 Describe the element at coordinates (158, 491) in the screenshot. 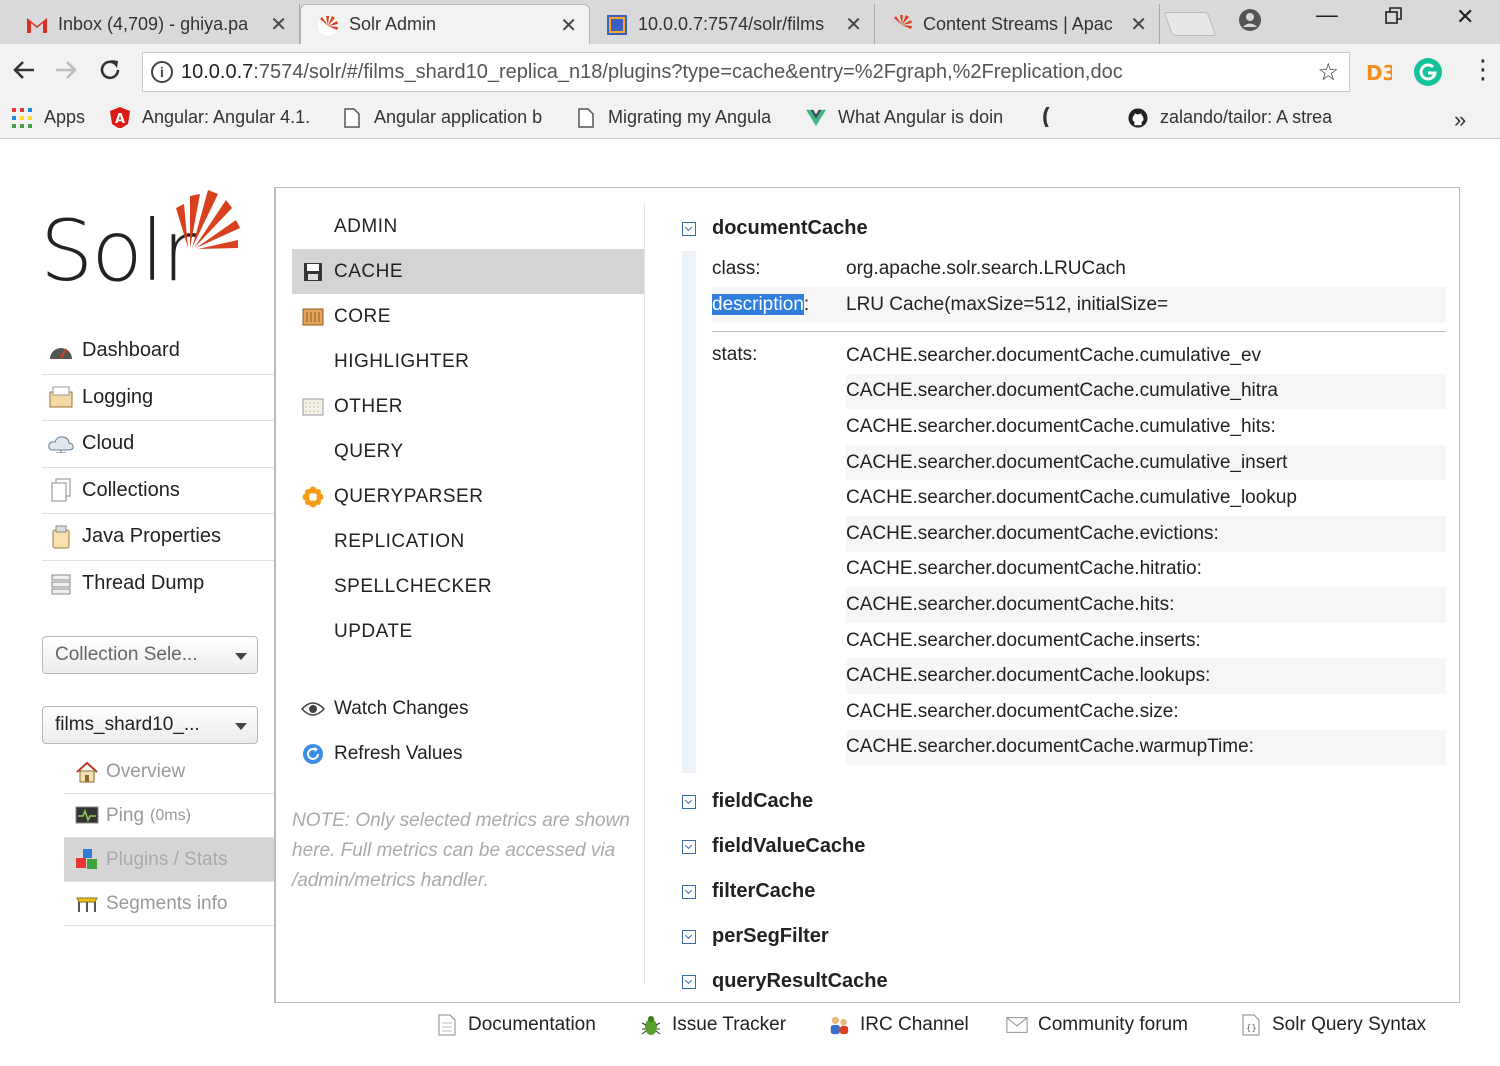

I see `nav-collections: Collections` at that location.